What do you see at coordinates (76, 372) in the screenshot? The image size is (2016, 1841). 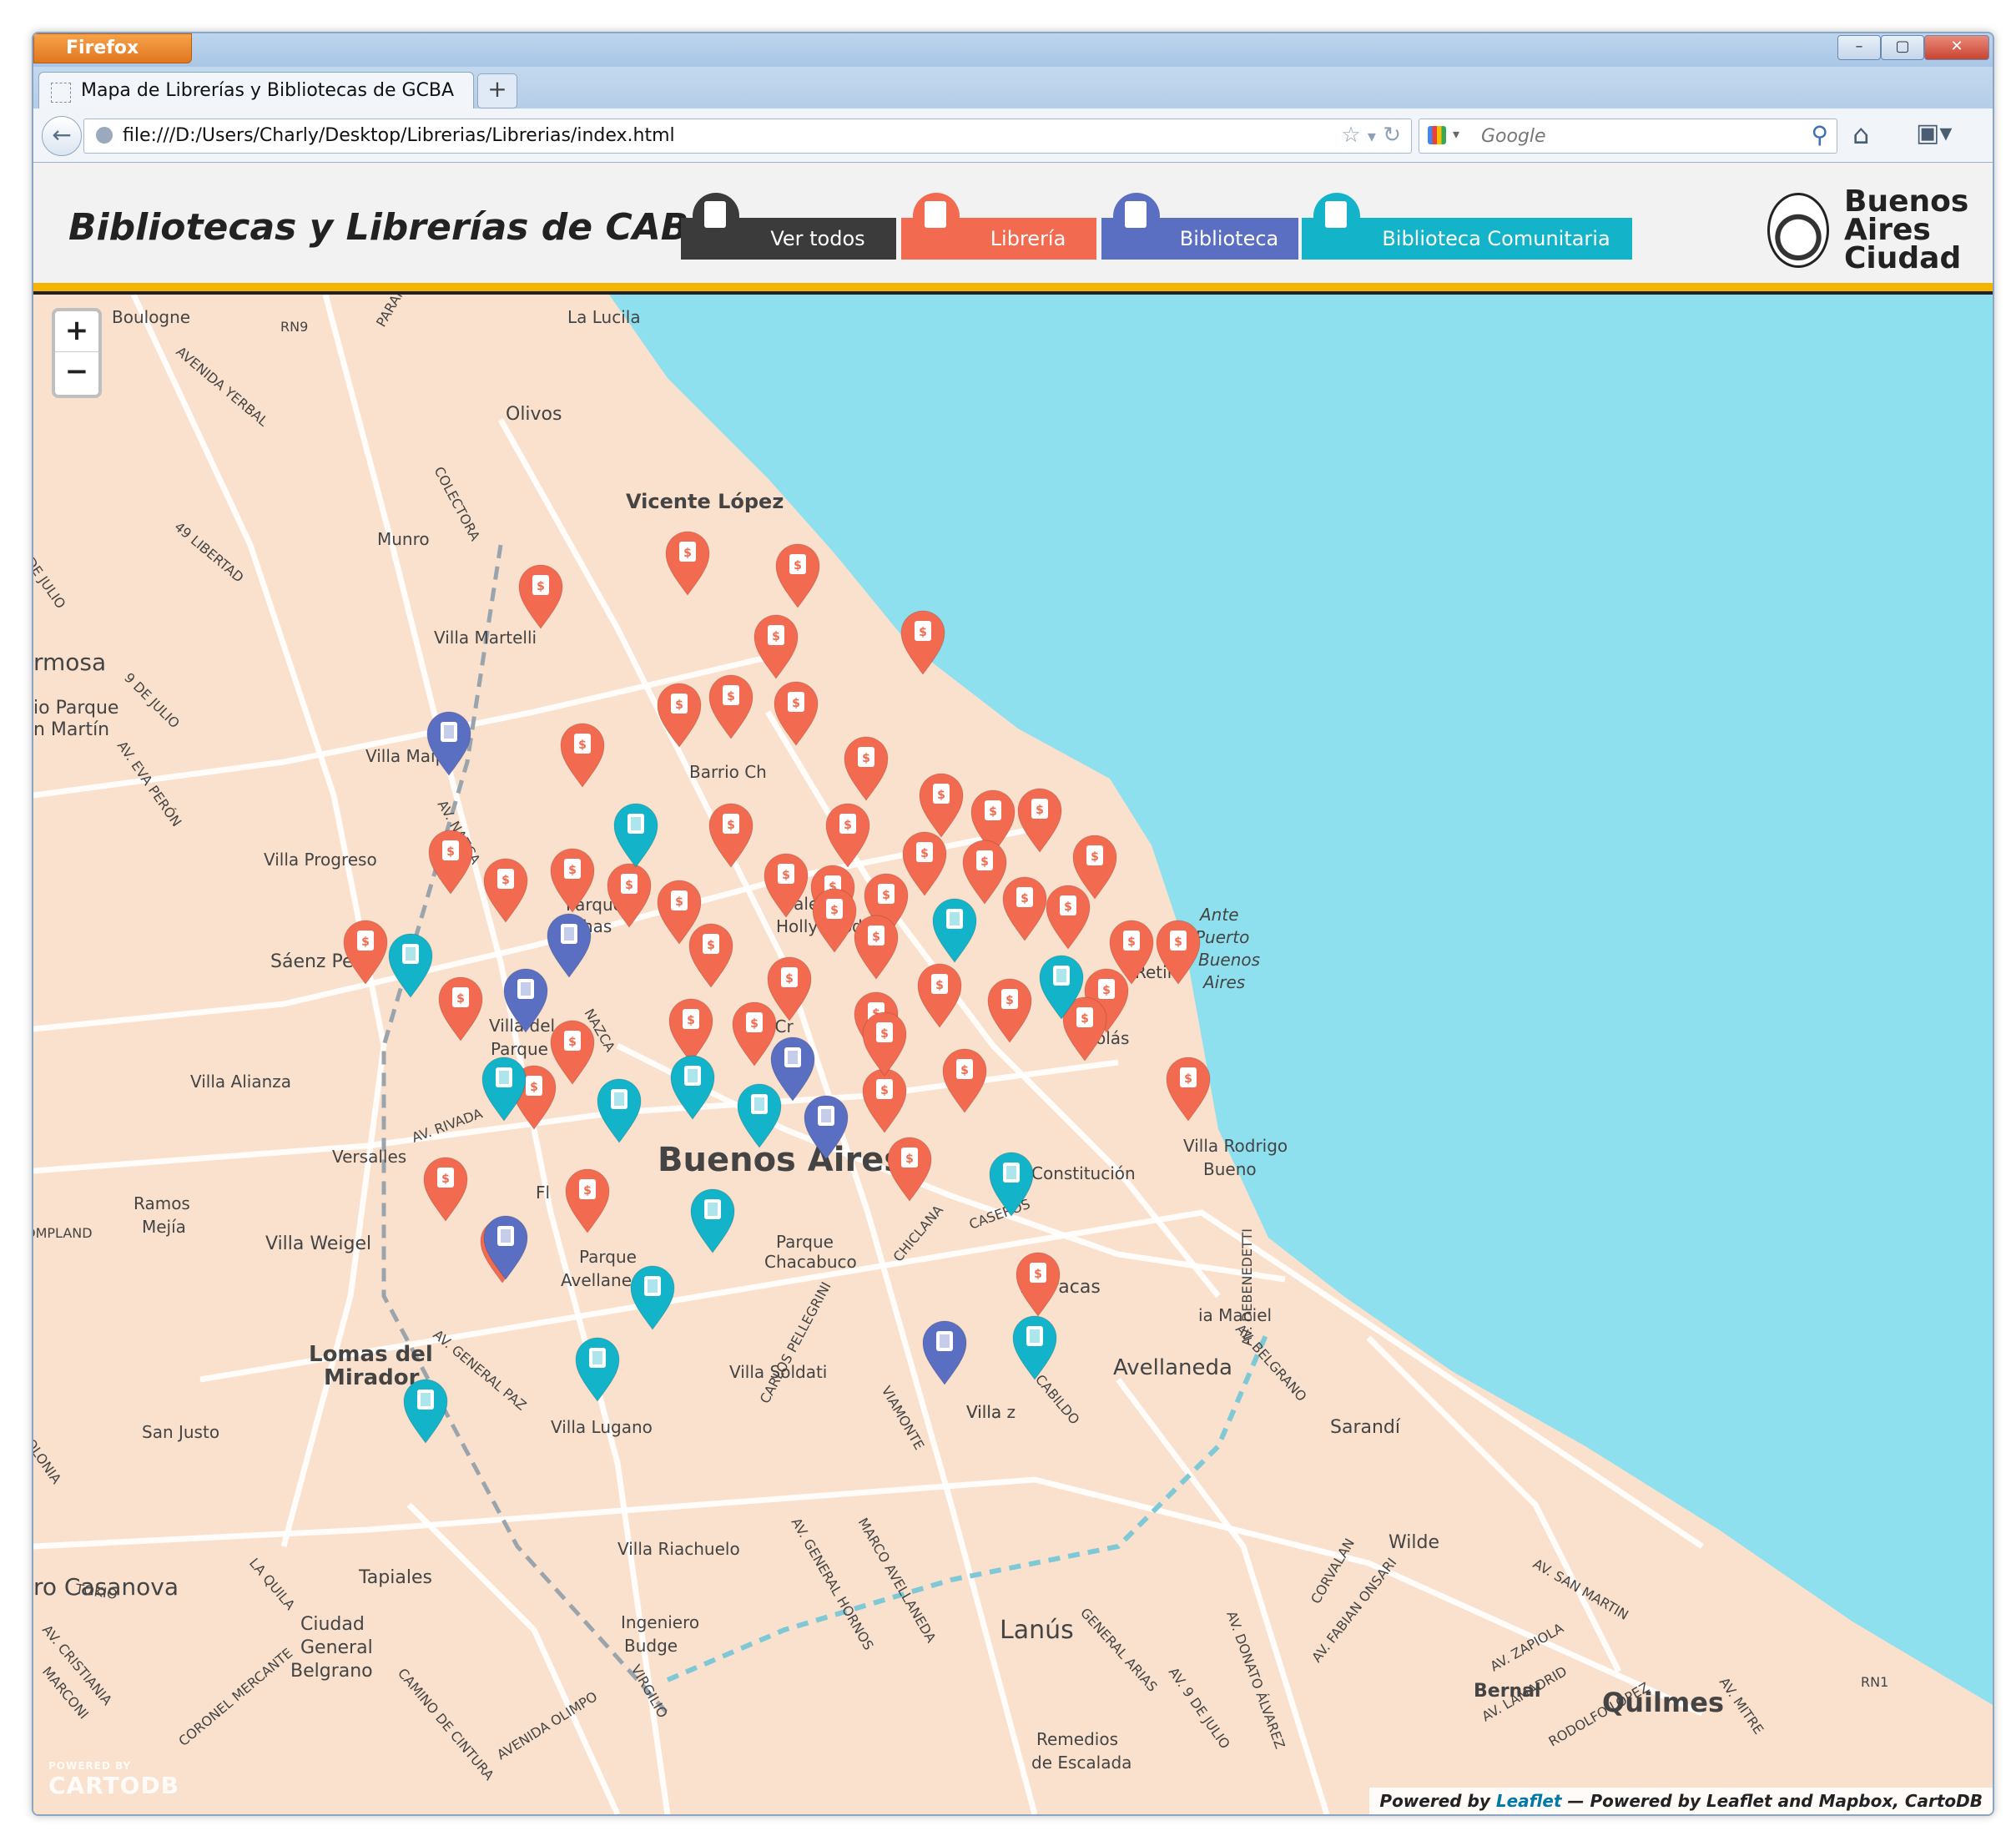 I see `zoom-out-button: −` at bounding box center [76, 372].